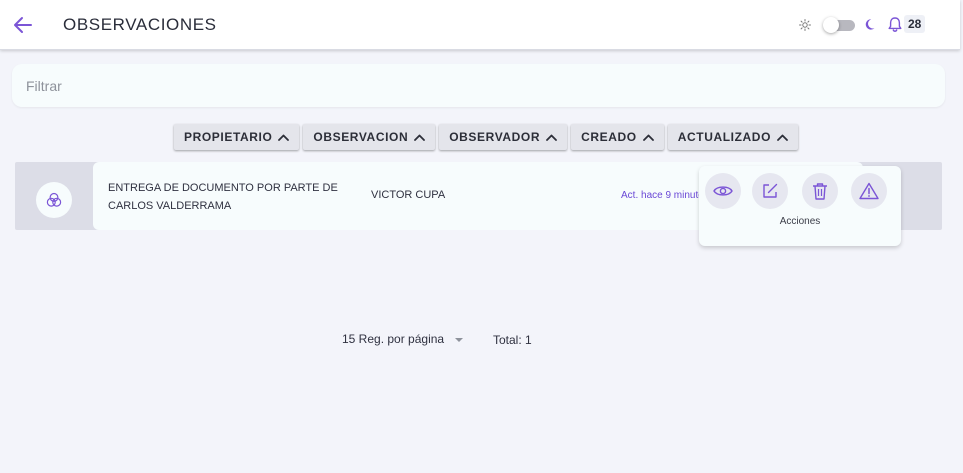 The width and height of the screenshot is (963, 473). What do you see at coordinates (408, 195) in the screenshot?
I see `observer-name: VICTOR CUPA` at bounding box center [408, 195].